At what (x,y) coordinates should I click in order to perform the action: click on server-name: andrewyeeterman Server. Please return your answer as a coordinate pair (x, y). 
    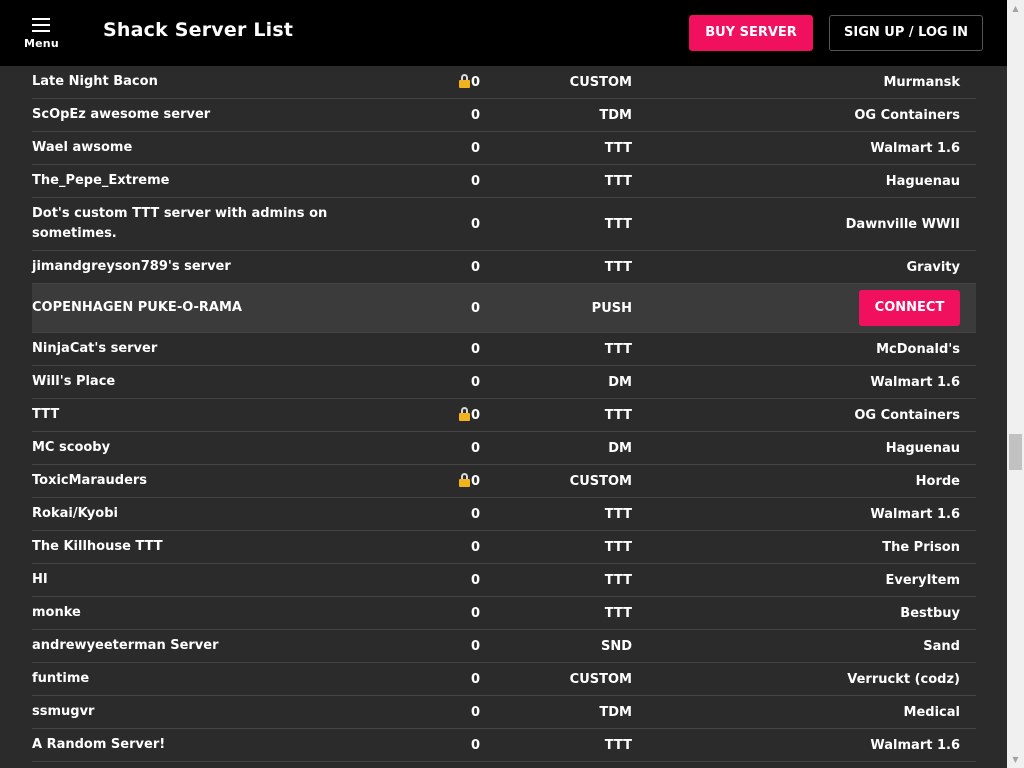
    Looking at the image, I should click on (125, 645).